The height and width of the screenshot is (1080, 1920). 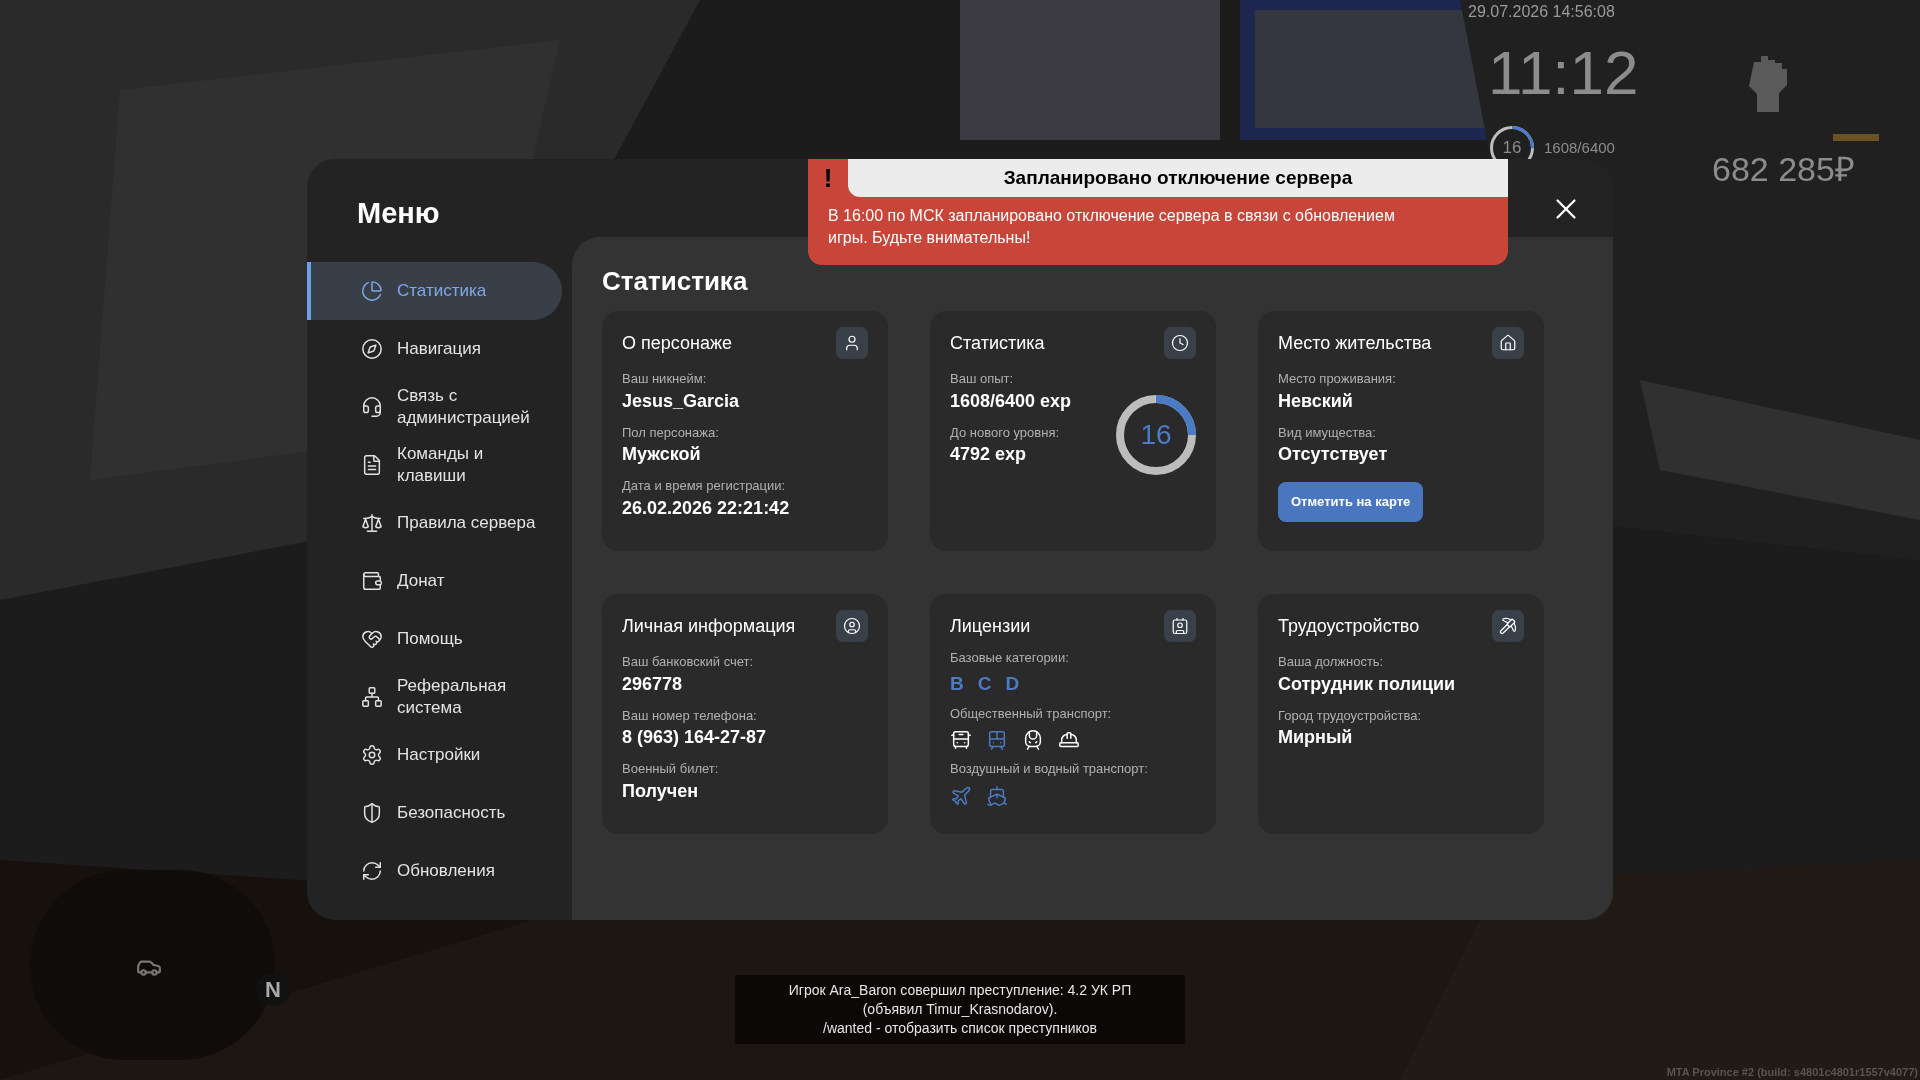 I want to click on sidebar-label: Безопасность, so click(x=452, y=812).